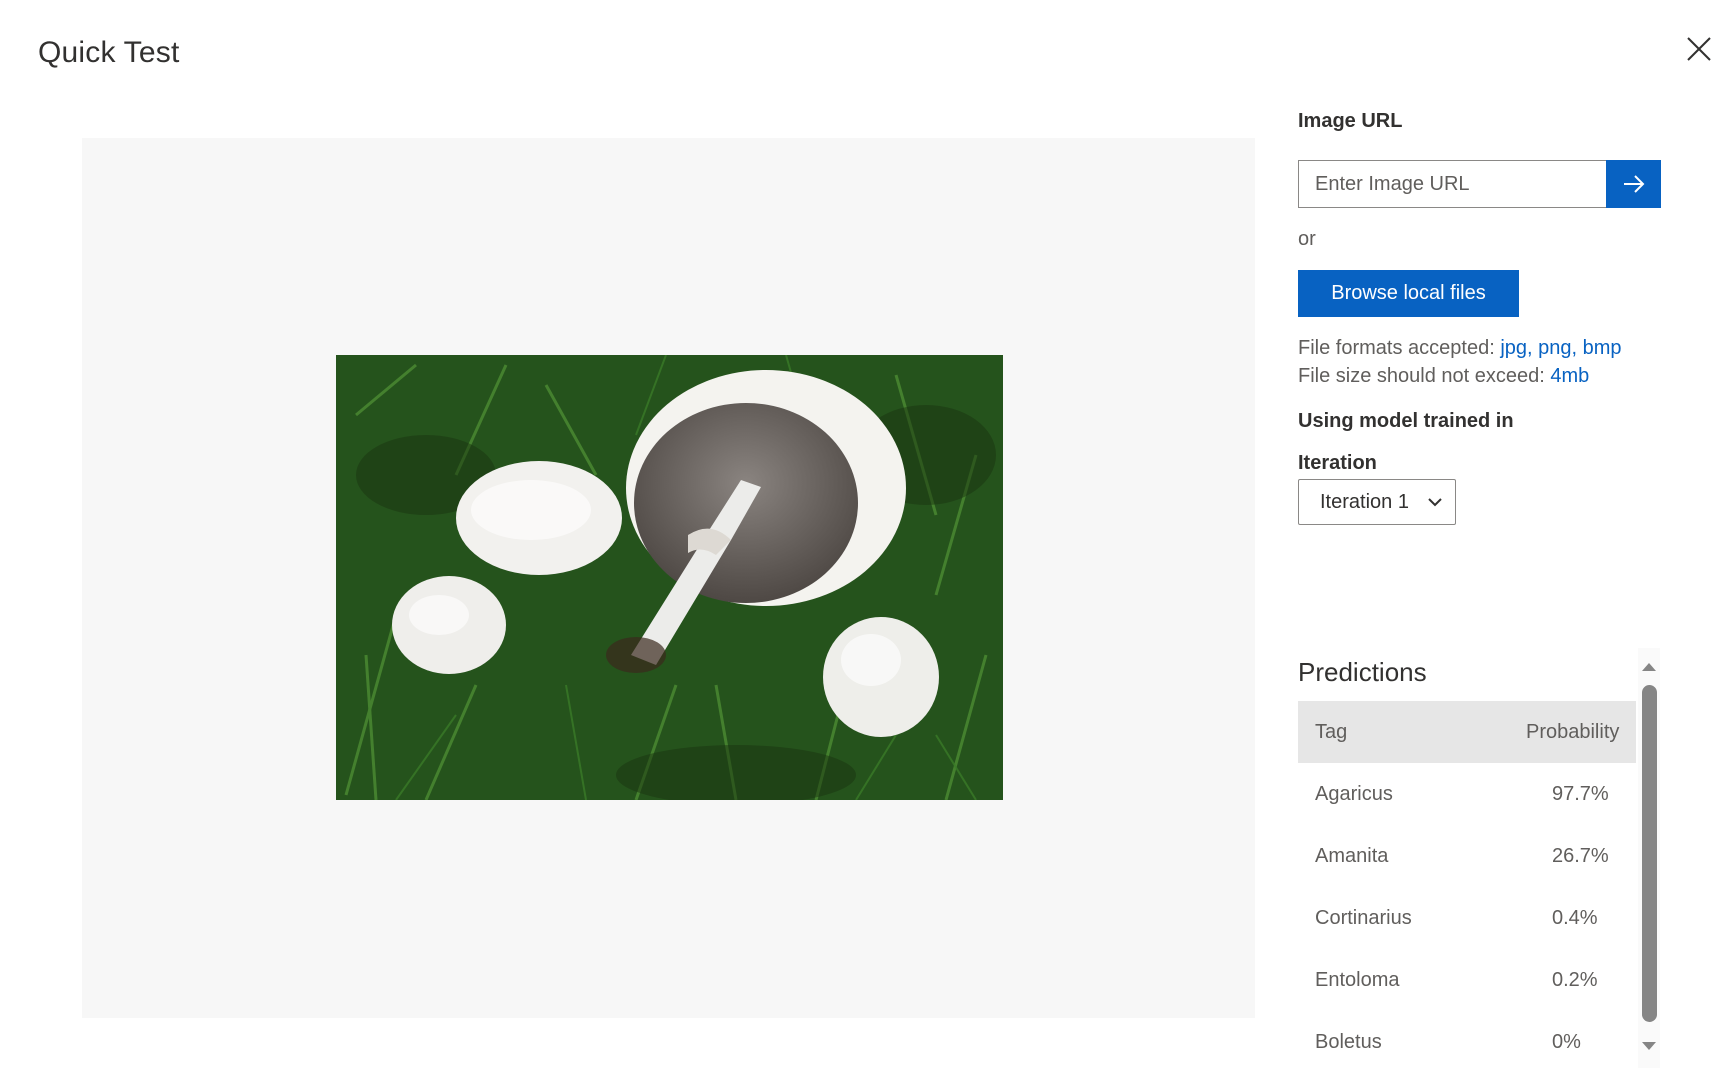 This screenshot has width=1732, height=1092. Describe the element at coordinates (1467, 856) in the screenshot. I see `table-row: Amanita 26.7%` at that location.